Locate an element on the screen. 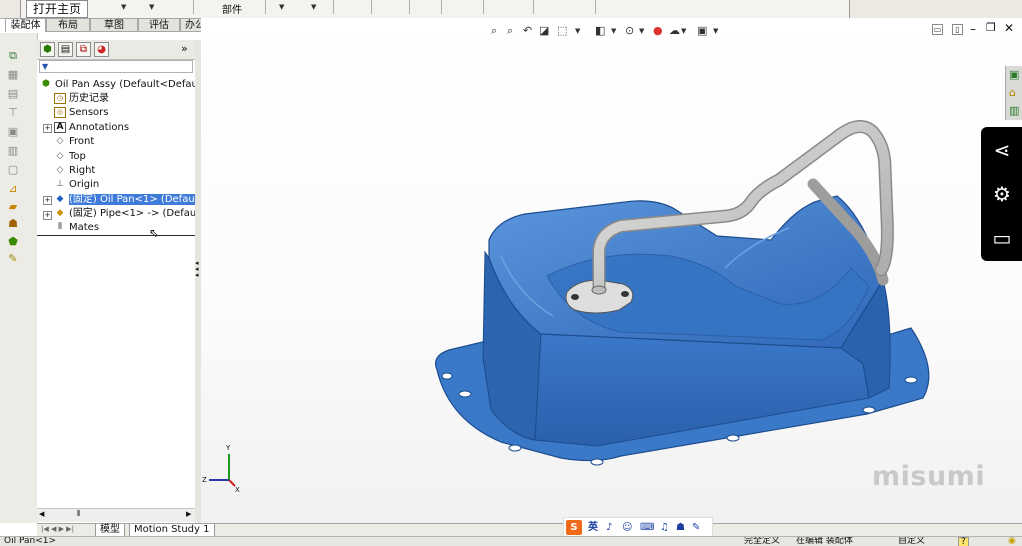 Image resolution: width=1022 pixels, height=546 pixels. tab-assembly: 装配体 is located at coordinates (25, 25).